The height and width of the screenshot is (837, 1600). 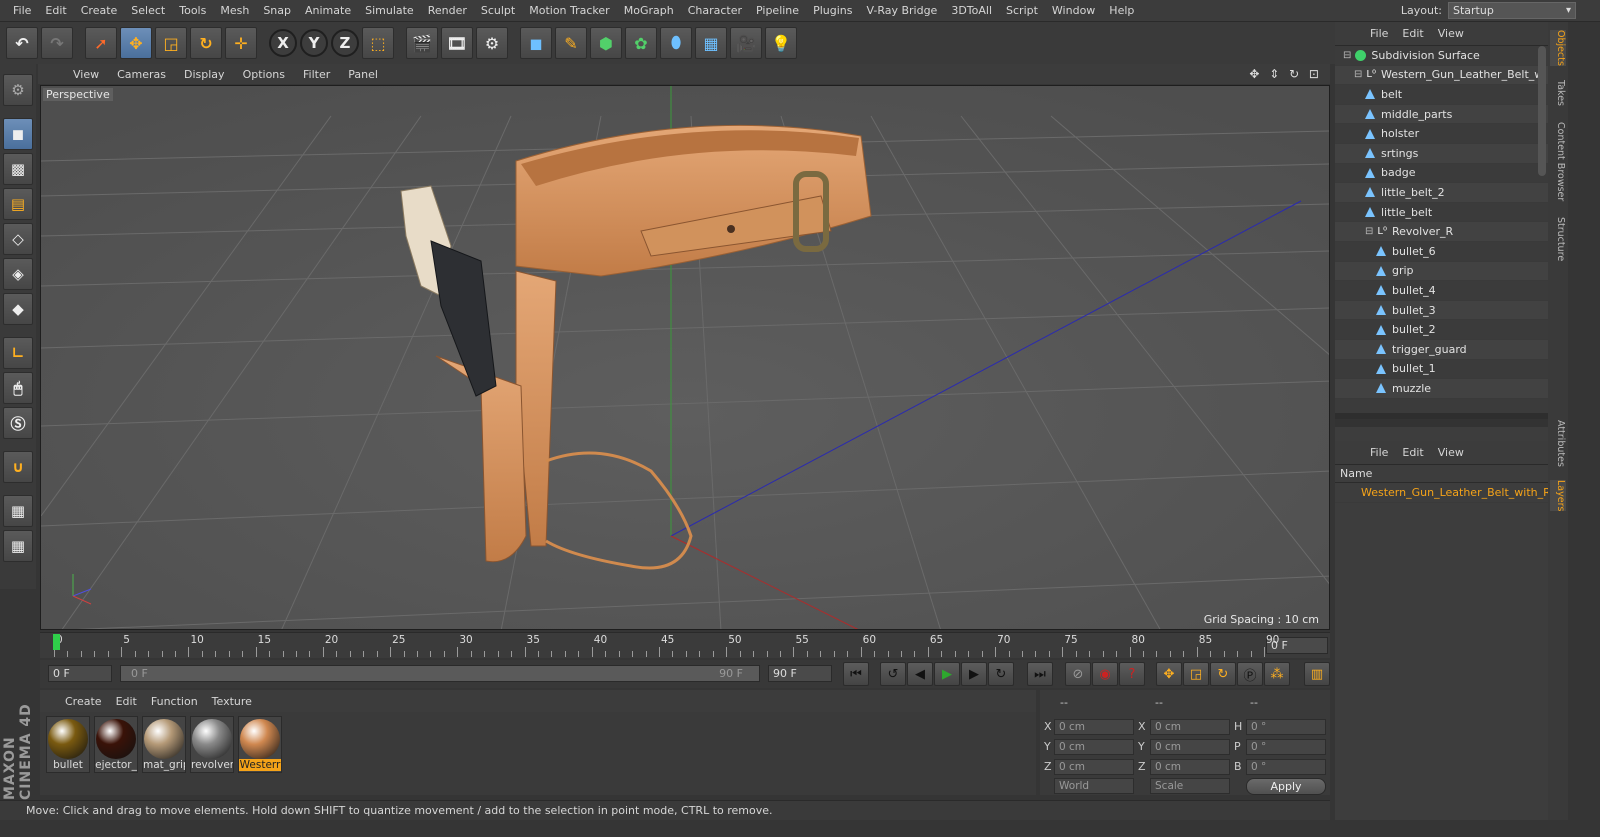 I want to click on object-row: bullet_6, so click(x=1441, y=252).